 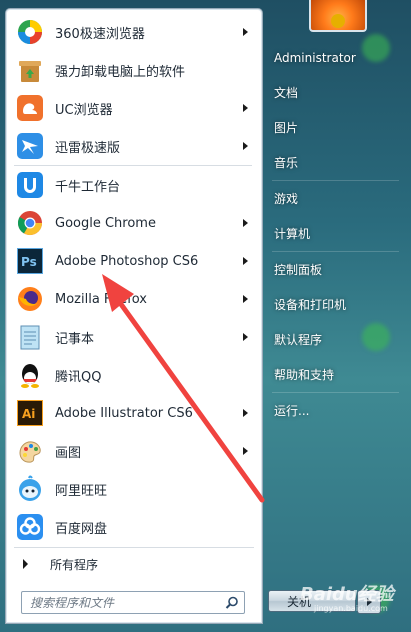 What do you see at coordinates (30, 223) in the screenshot?
I see `chrome-icon` at bounding box center [30, 223].